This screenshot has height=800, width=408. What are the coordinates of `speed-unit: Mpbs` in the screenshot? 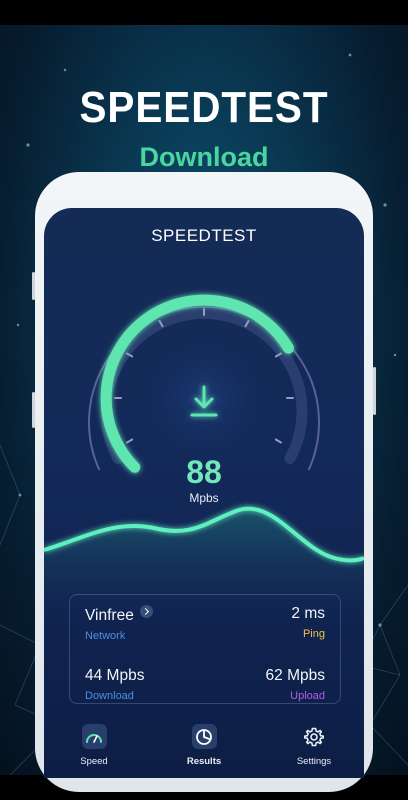 It's located at (204, 498).